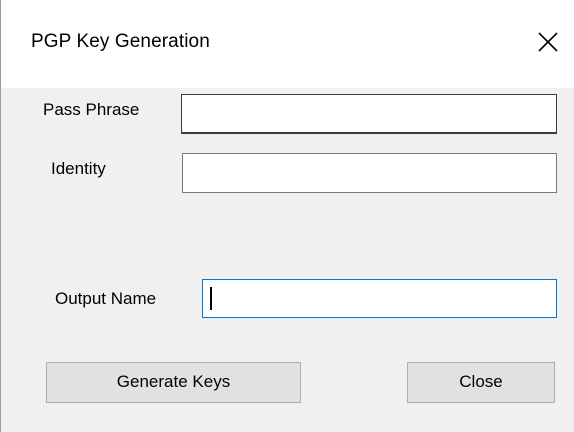  I want to click on pass-phrase-label: Pass Phrase, so click(91, 109).